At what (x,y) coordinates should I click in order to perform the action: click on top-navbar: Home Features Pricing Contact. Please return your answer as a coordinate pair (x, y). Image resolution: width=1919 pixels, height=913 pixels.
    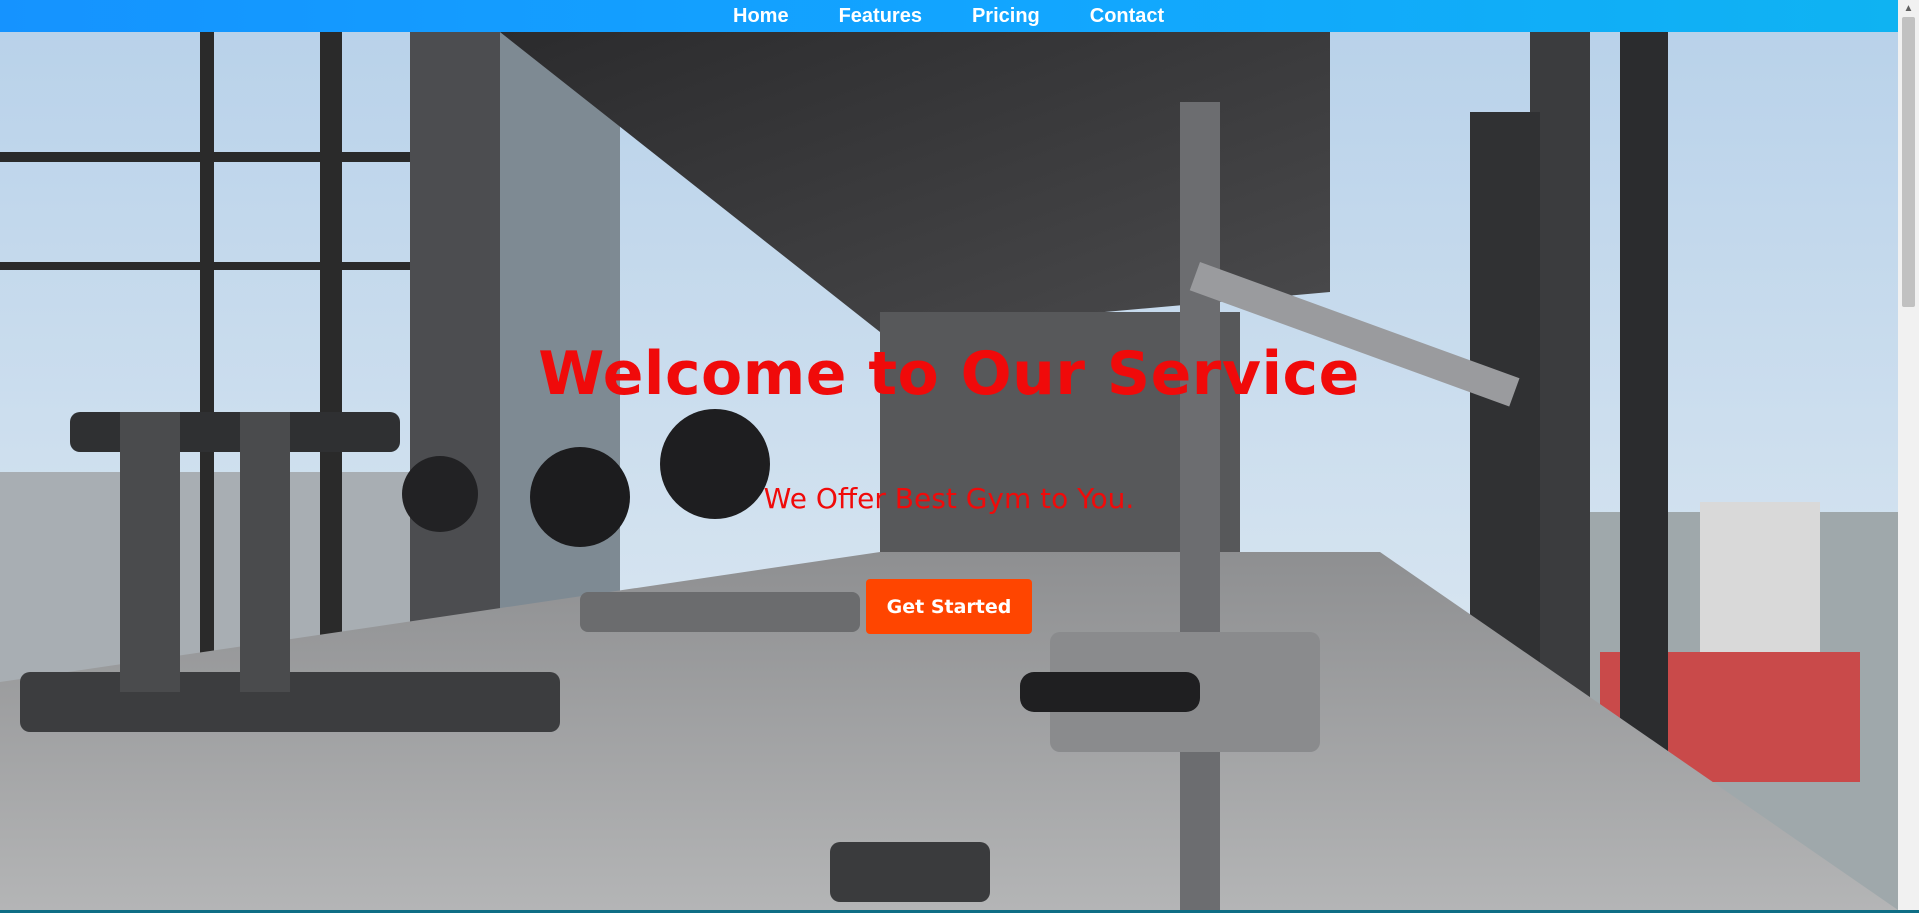
    Looking at the image, I should click on (949, 16).